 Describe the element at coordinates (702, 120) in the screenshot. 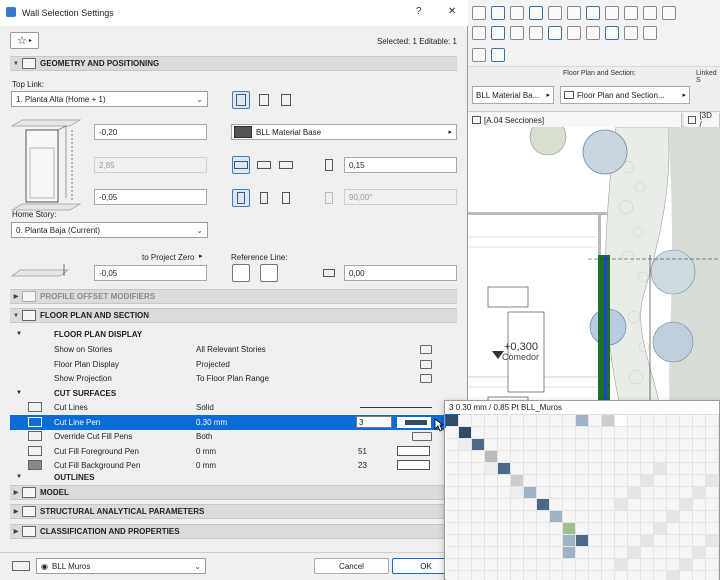

I see `view-tab-3d: [3D /` at that location.